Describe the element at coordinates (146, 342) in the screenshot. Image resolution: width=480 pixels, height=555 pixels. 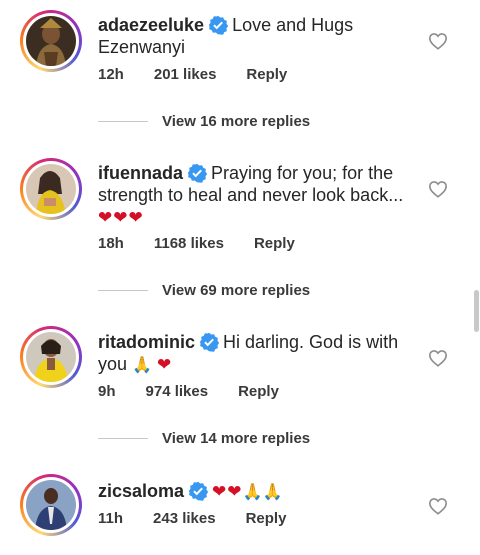
I see `username: ritadominic` at that location.